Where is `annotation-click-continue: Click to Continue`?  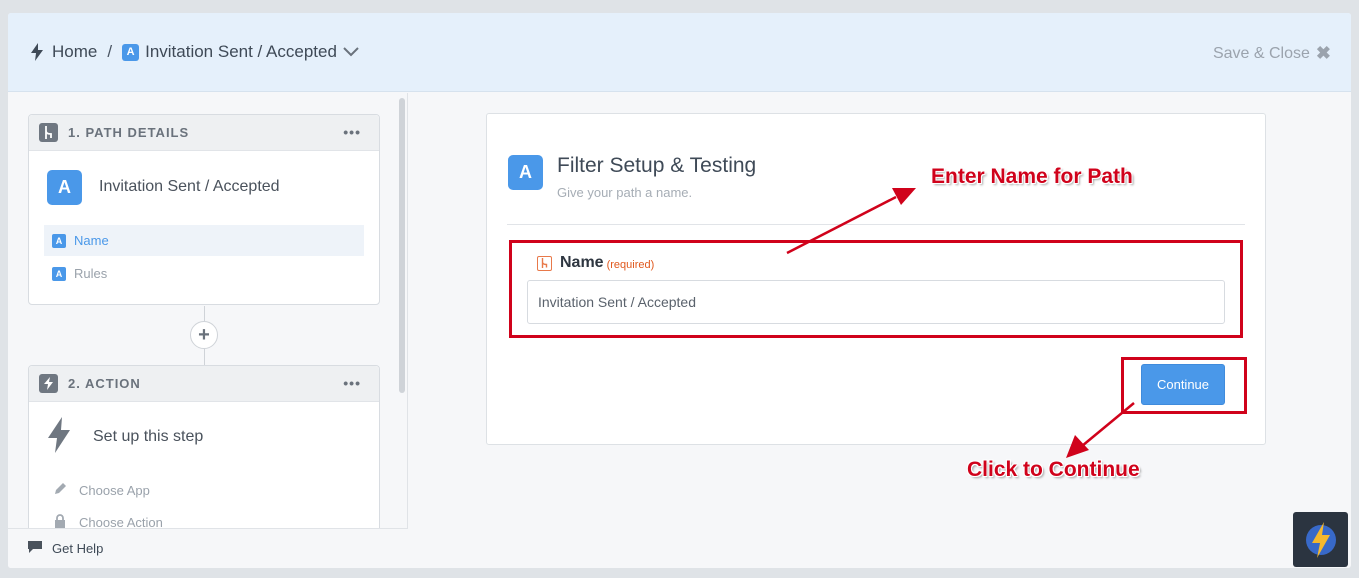
annotation-click-continue: Click to Continue is located at coordinates (1053, 469).